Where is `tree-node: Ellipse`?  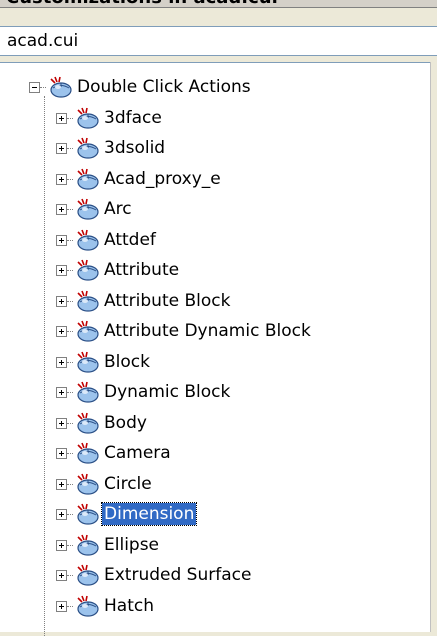 tree-node: Ellipse is located at coordinates (215, 545).